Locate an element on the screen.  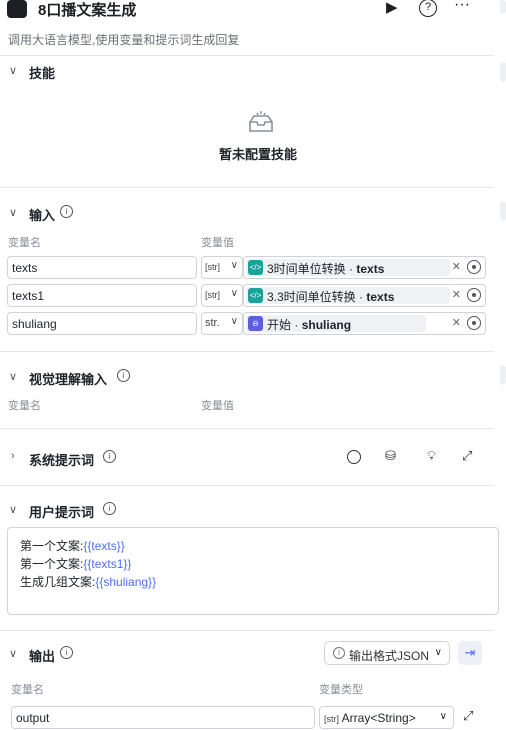
library-icon: ⛁ is located at coordinates (390, 456).